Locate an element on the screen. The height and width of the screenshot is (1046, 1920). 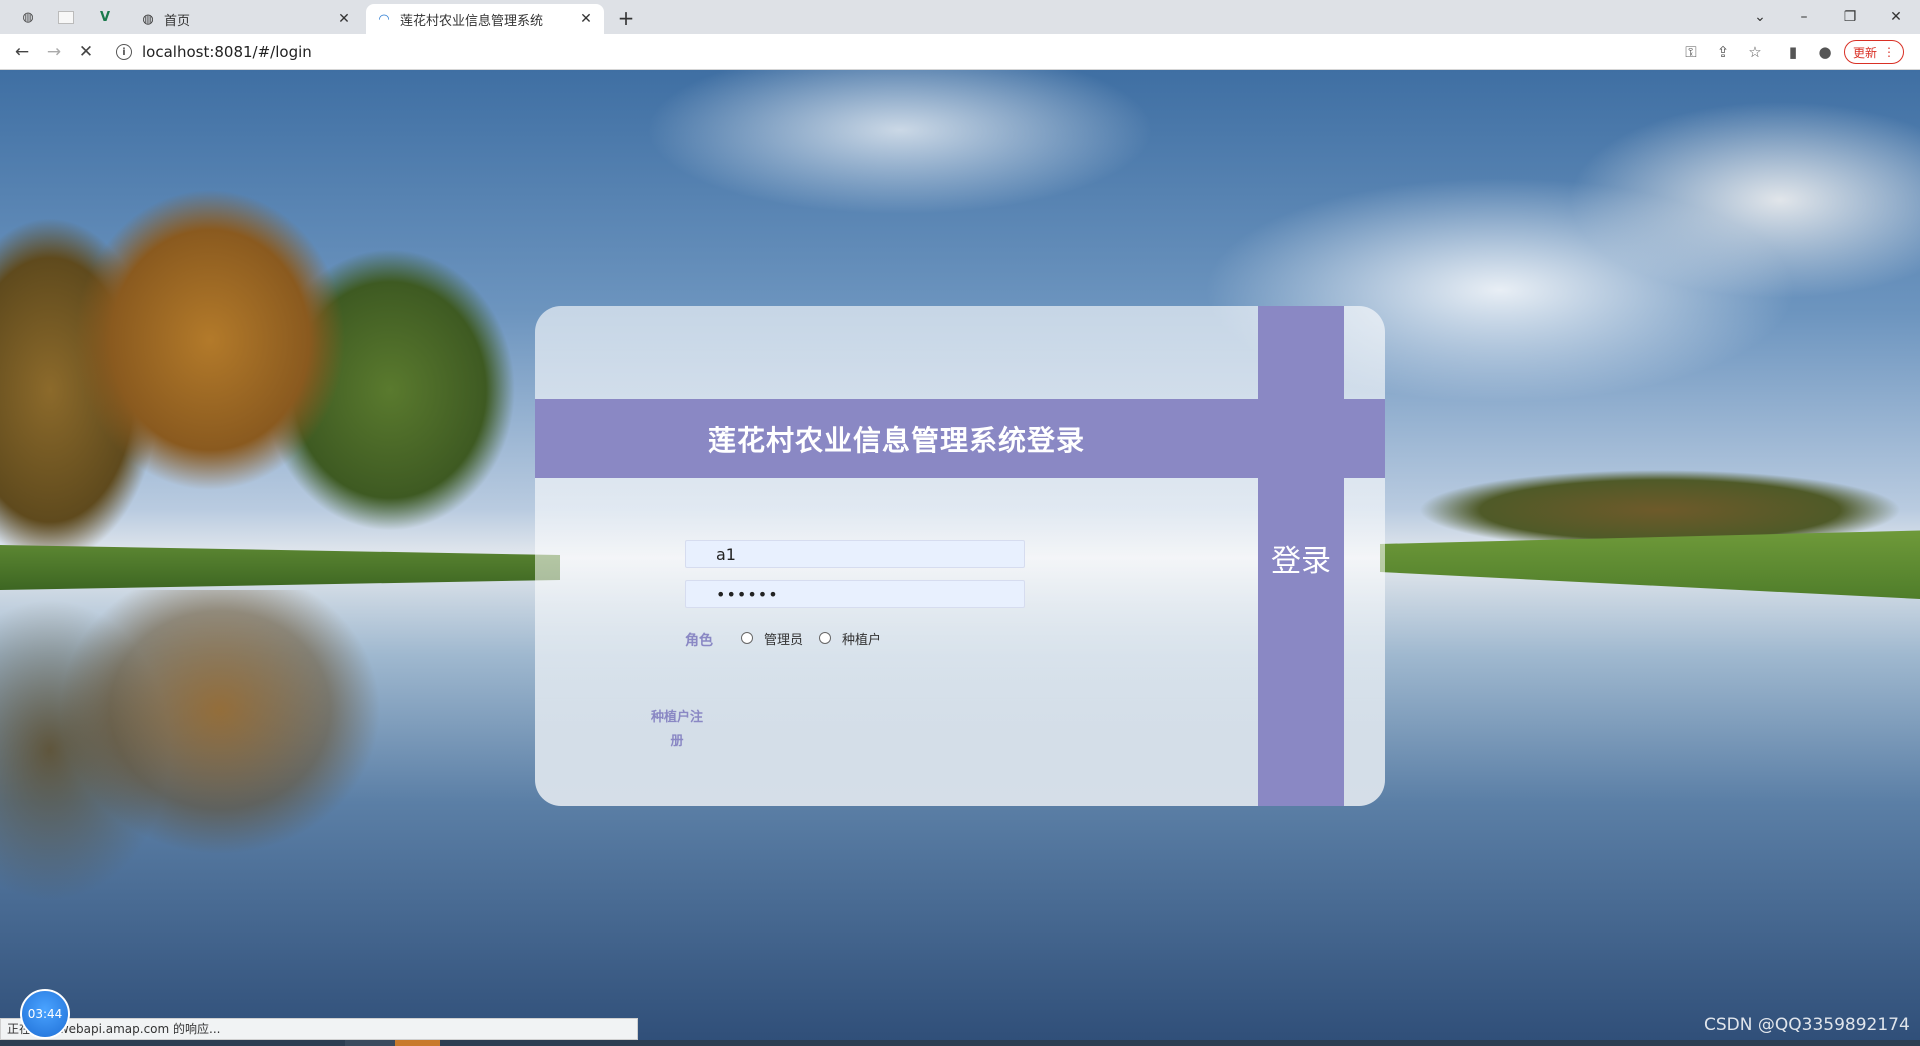
register-link-line1: 种植户注 is located at coordinates (676, 717).